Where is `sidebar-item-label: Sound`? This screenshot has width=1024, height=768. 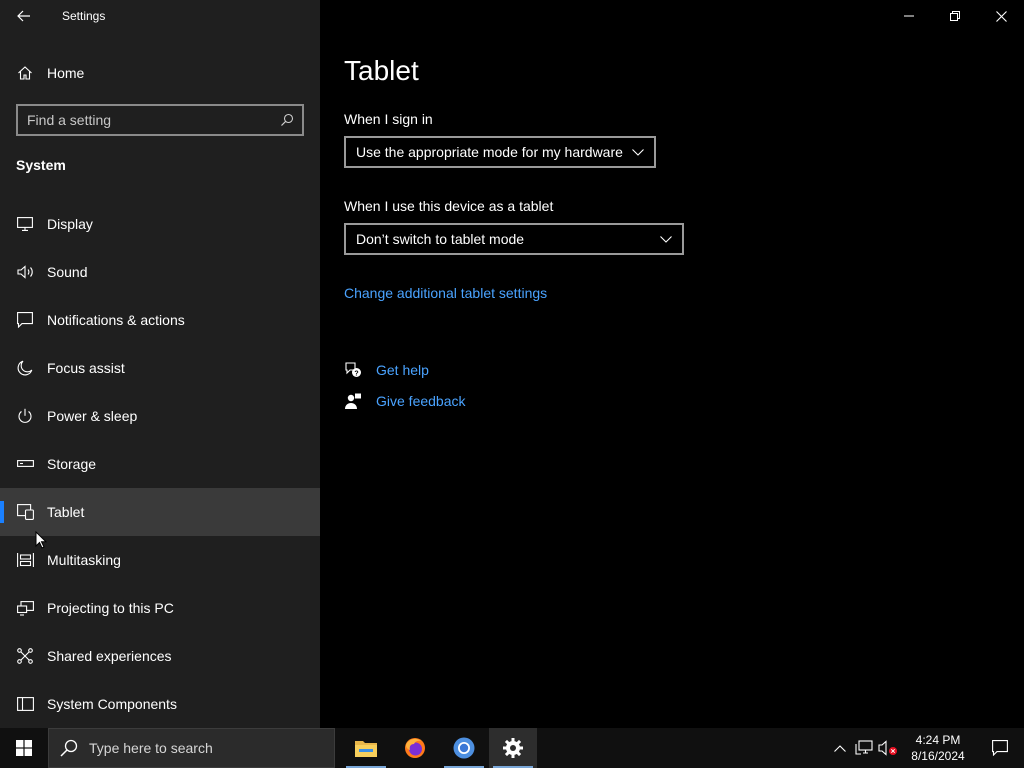
sidebar-item-label: Sound is located at coordinates (67, 272).